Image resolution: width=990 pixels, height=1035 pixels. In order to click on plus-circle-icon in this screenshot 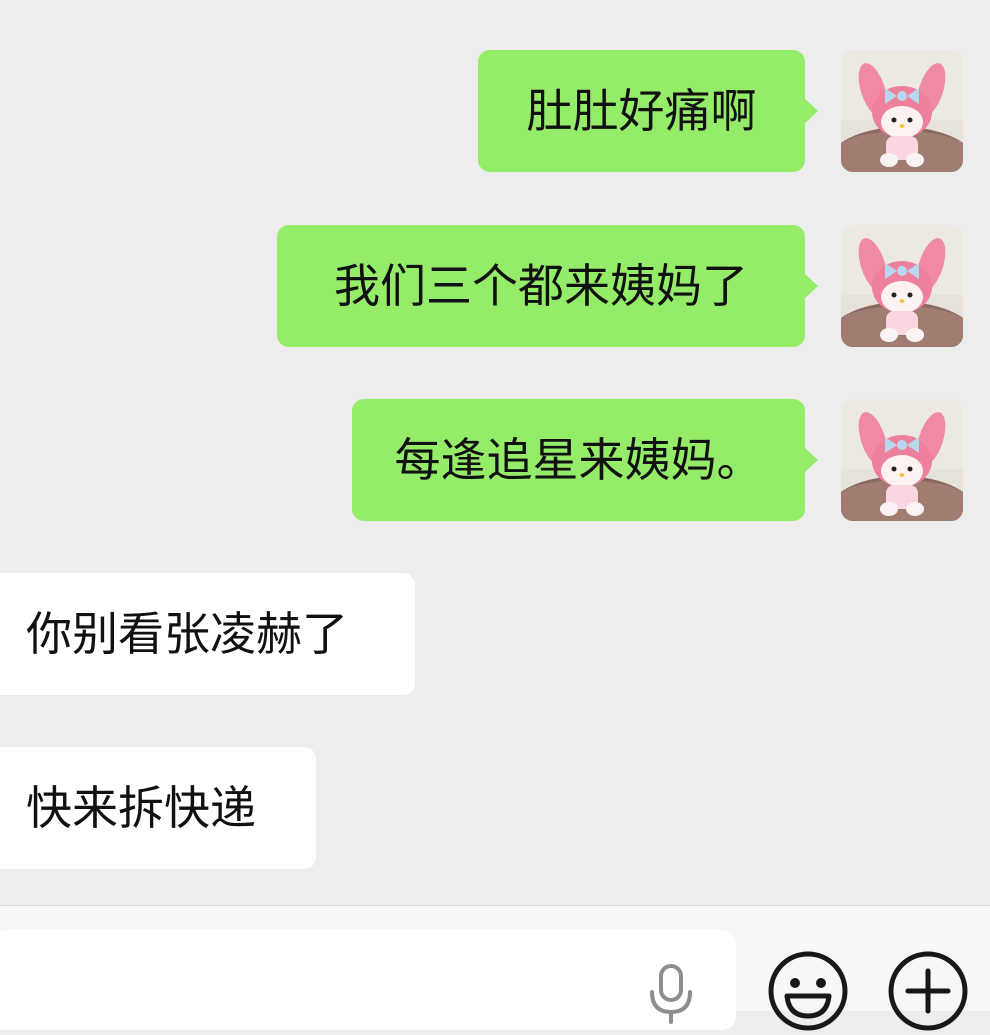, I will do `click(928, 991)`.